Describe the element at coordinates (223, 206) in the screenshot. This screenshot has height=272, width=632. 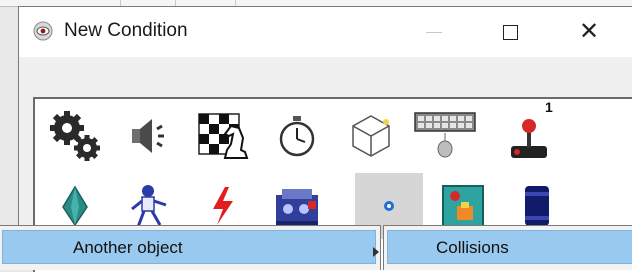
I see `lightning-icon-graphic` at that location.